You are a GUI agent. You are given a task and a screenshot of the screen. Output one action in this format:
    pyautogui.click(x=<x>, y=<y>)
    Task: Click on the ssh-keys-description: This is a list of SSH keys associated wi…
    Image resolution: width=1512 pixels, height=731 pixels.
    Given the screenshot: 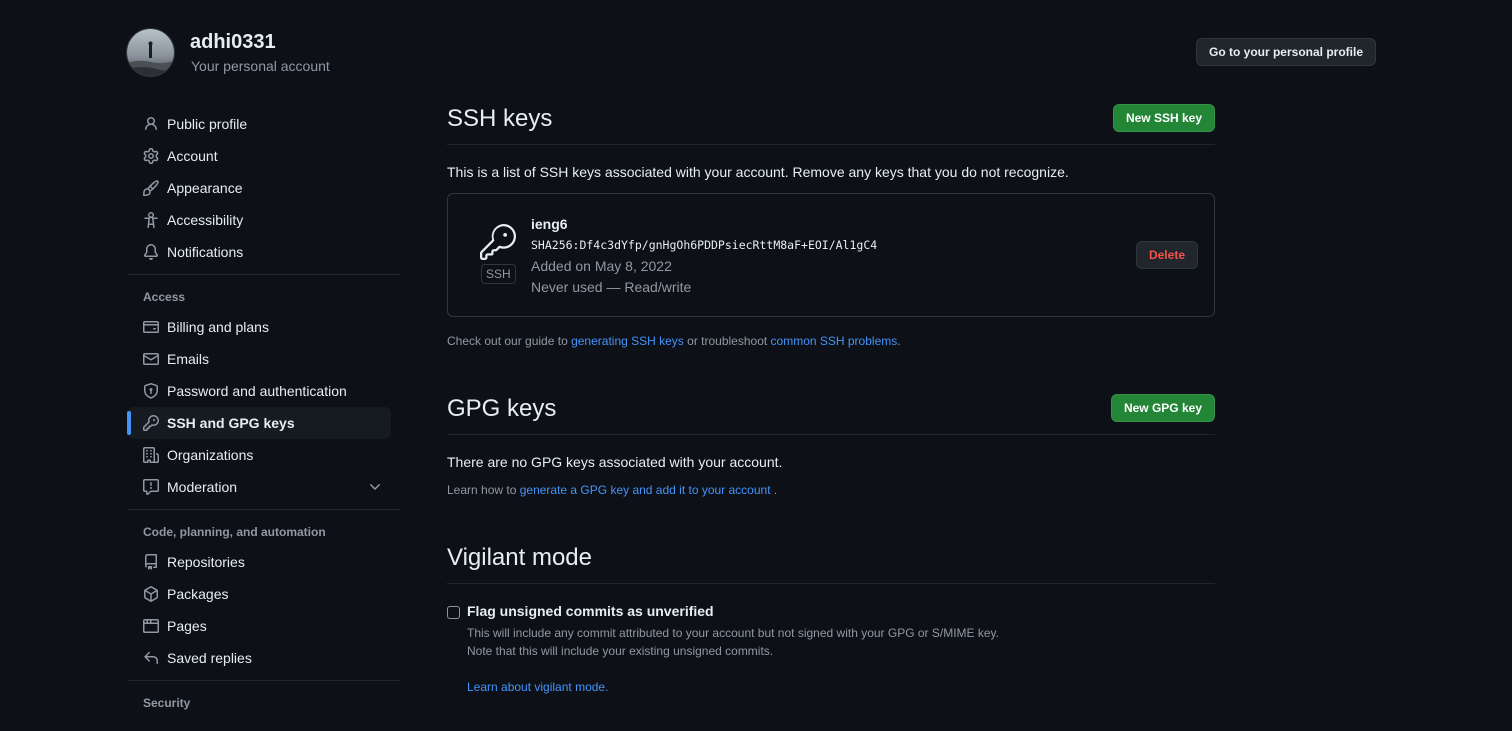 What is the action you would take?
    pyautogui.click(x=758, y=172)
    